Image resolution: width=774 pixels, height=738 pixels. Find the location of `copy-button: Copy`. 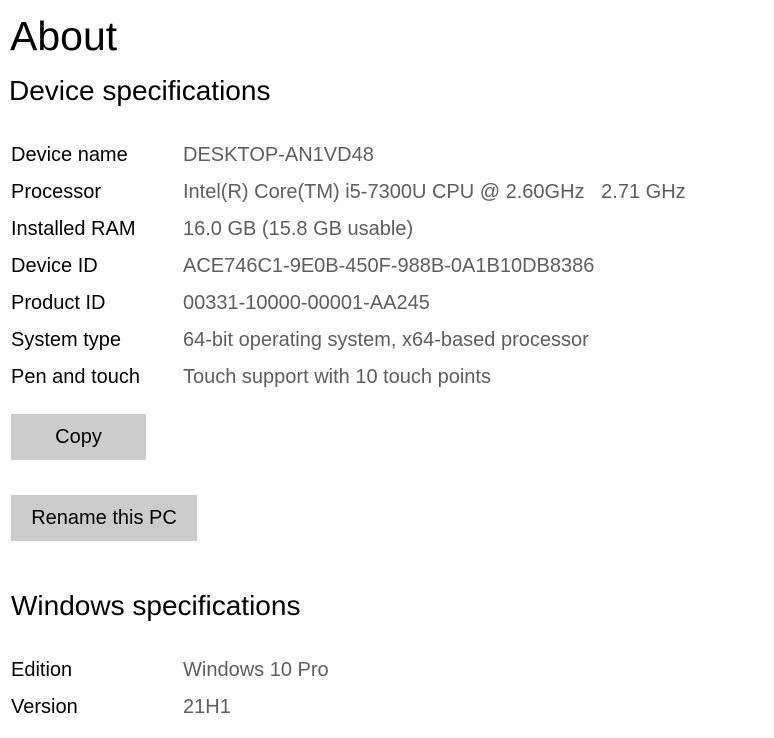

copy-button: Copy is located at coordinates (78, 437).